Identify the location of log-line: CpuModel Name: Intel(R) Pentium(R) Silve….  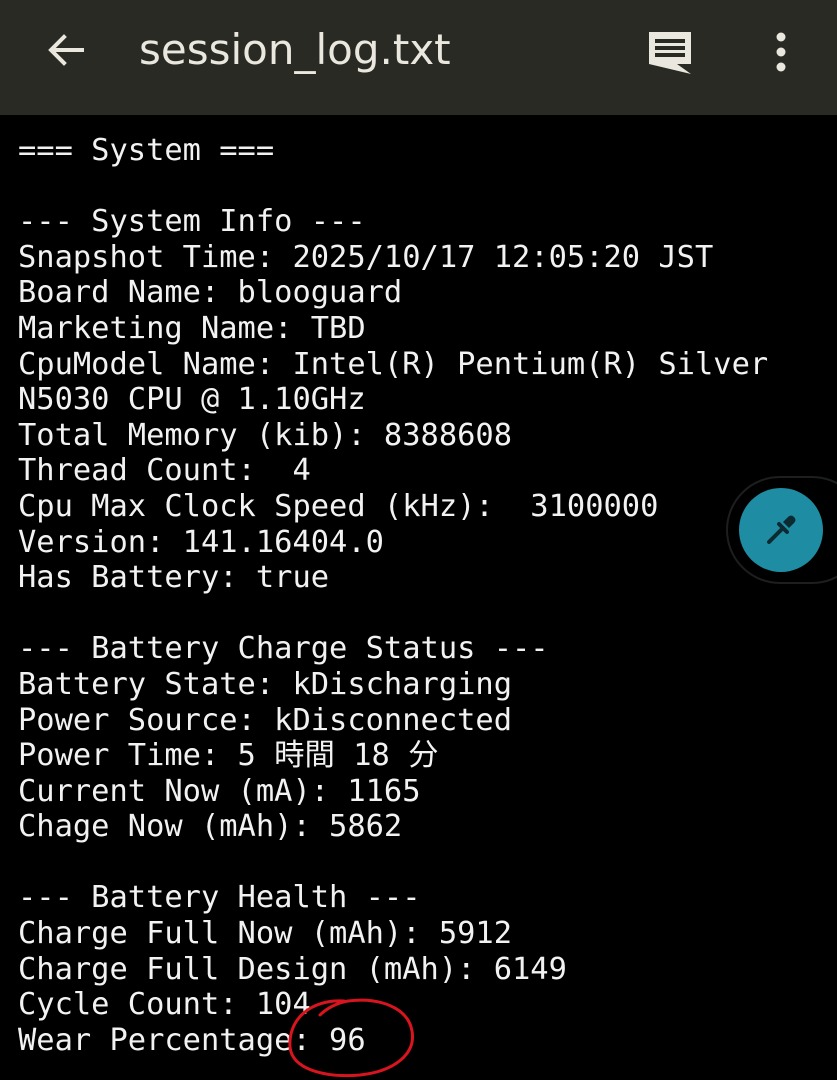
(393, 364).